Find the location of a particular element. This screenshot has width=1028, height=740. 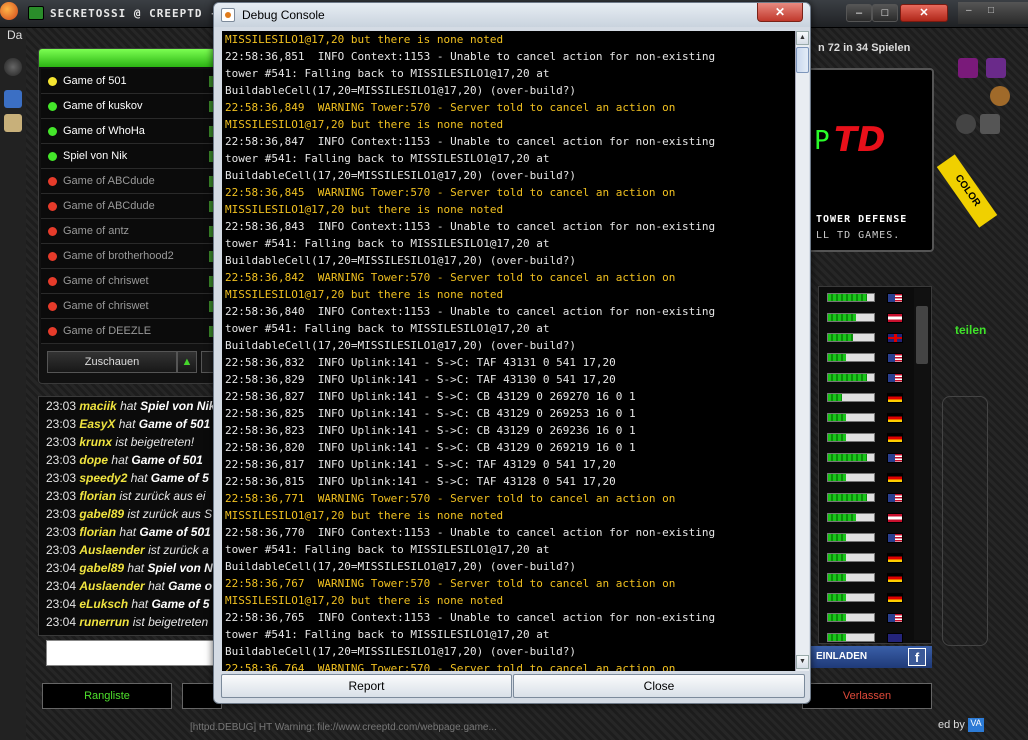

game-list-item: Game of DEEZLE is located at coordinates (128, 331).